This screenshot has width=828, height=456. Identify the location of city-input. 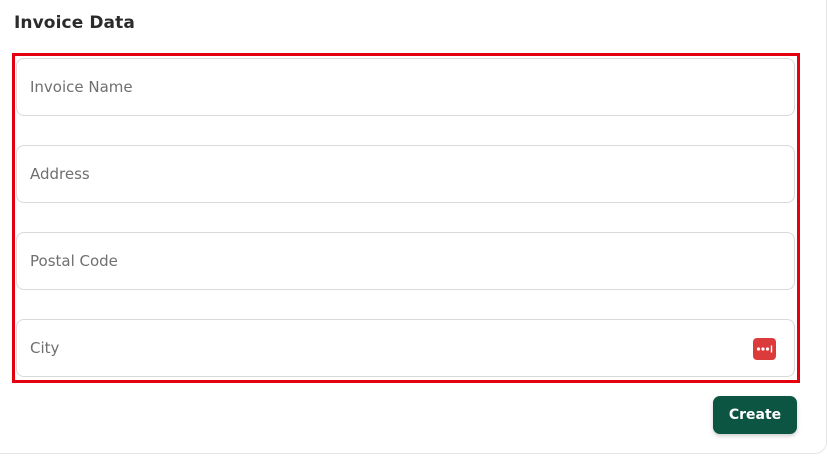
(373, 348).